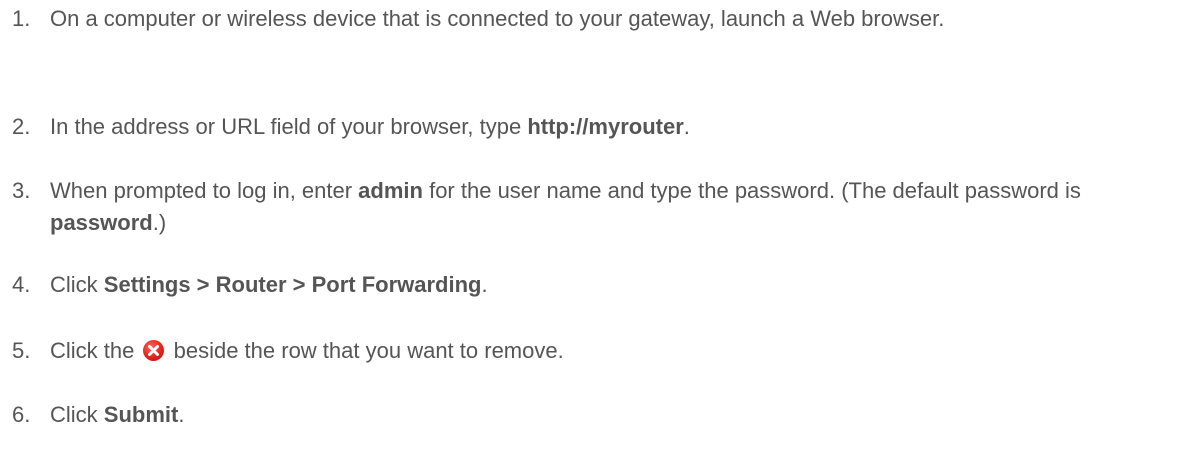 The image size is (1180, 452). I want to click on step-6: 6. Click Submit., so click(577, 415).